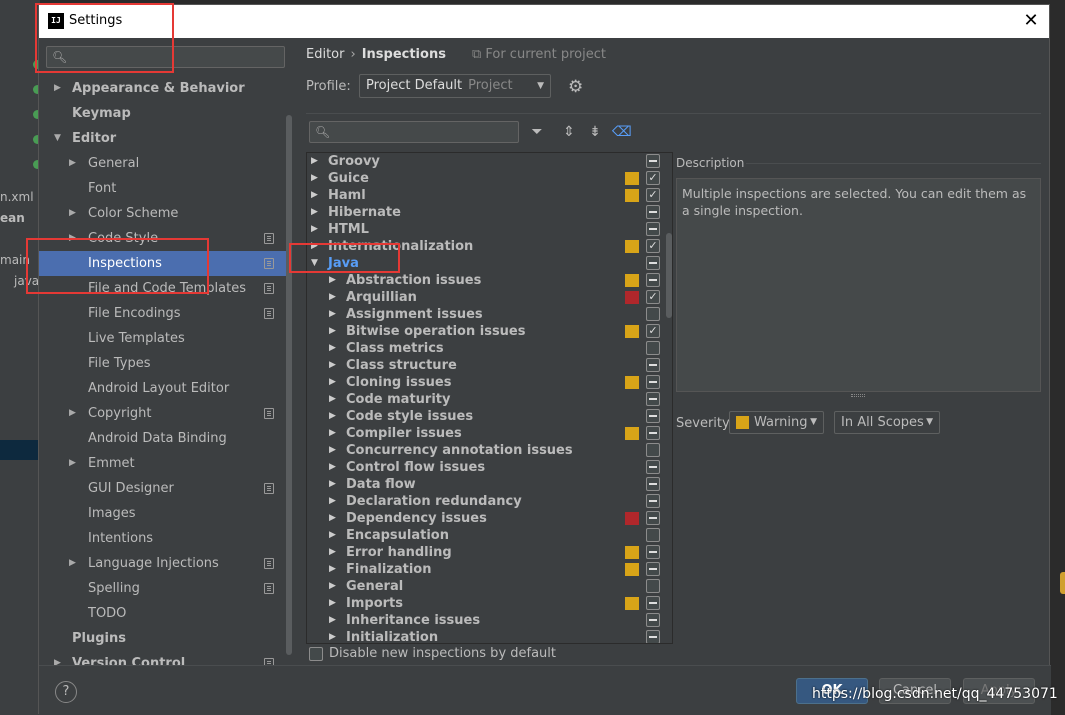 The height and width of the screenshot is (715, 1065). What do you see at coordinates (489, 348) in the screenshot?
I see `inspection-row-class-metrics: ▶ Class metrics` at bounding box center [489, 348].